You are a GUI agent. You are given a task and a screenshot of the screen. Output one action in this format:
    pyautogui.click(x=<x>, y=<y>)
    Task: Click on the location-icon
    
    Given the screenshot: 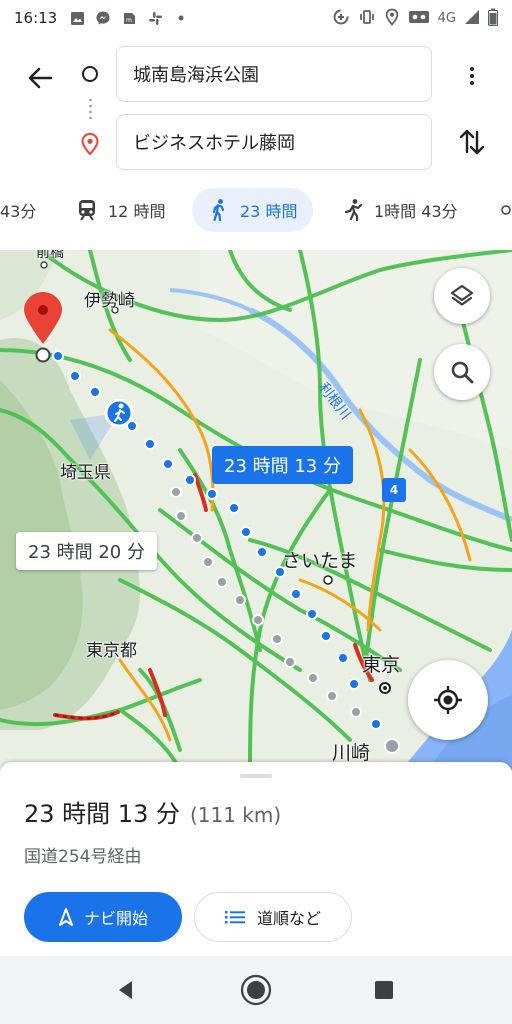 What is the action you would take?
    pyautogui.click(x=392, y=18)
    